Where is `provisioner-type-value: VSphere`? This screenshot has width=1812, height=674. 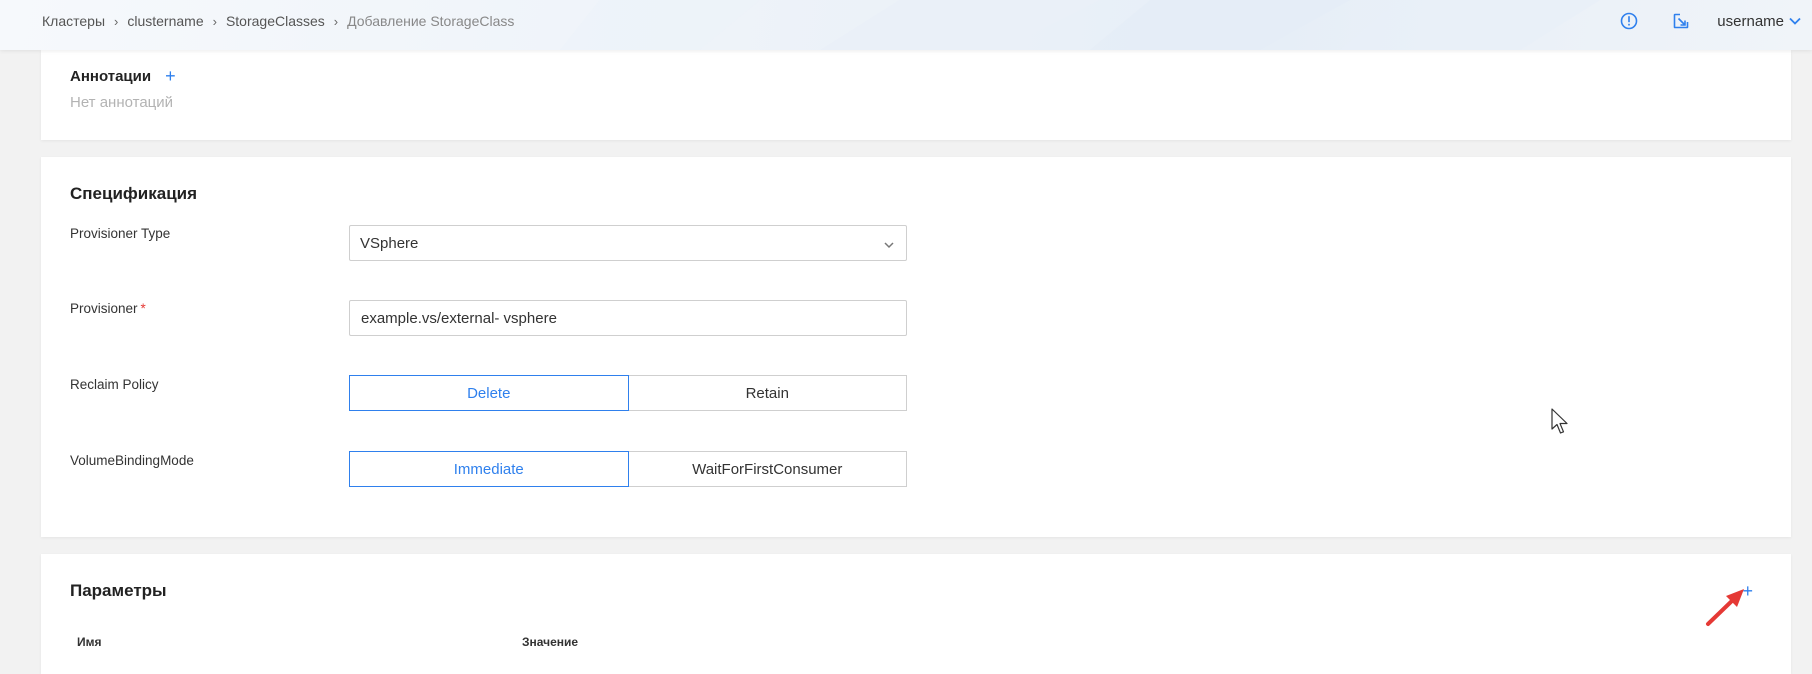 provisioner-type-value: VSphere is located at coordinates (389, 243).